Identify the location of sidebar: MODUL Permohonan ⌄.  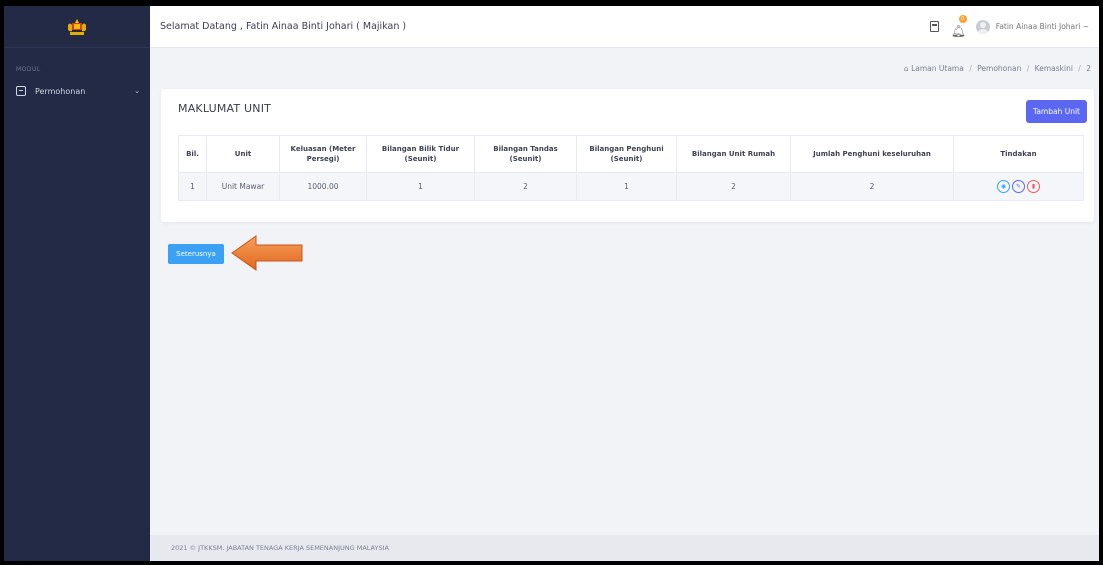
(77, 283).